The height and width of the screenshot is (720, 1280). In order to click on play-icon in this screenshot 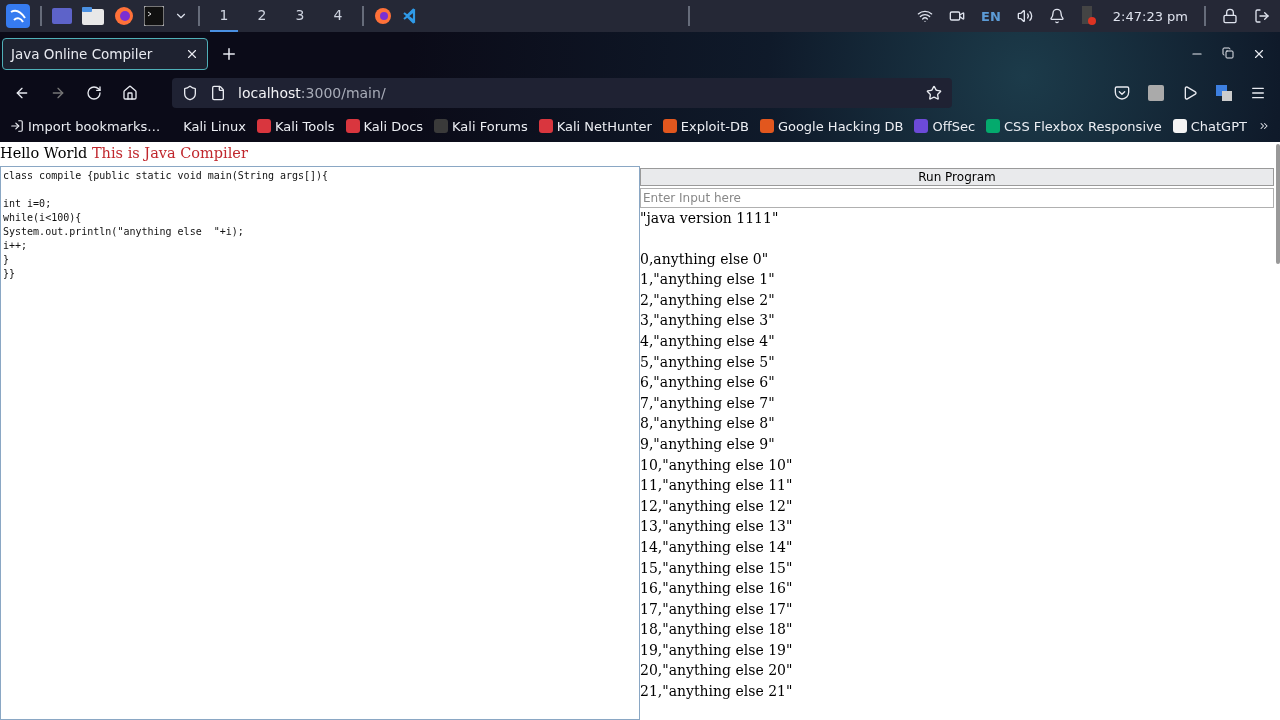, I will do `click(1190, 92)`.